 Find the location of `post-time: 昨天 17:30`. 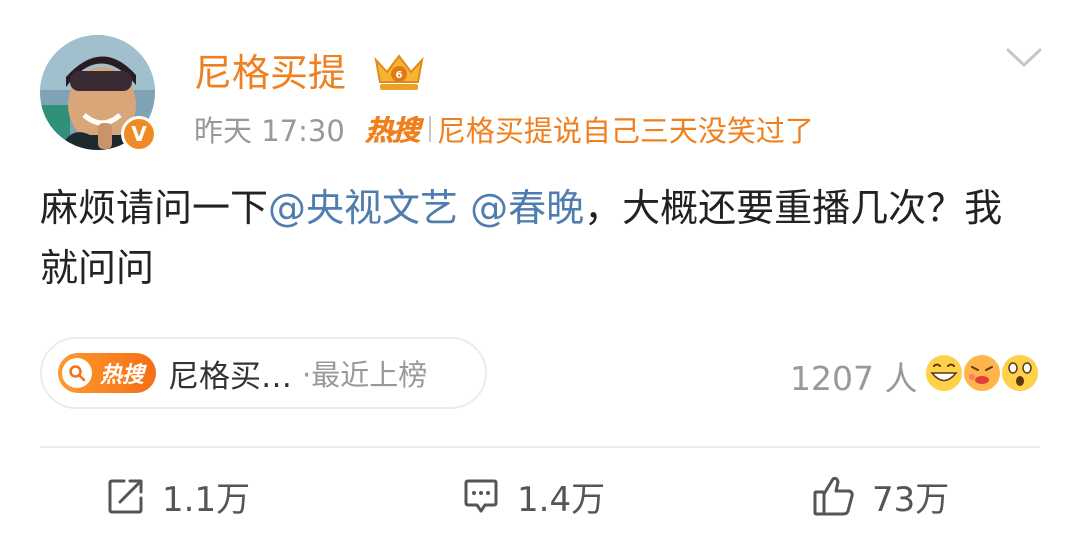

post-time: 昨天 17:30 is located at coordinates (269, 131).